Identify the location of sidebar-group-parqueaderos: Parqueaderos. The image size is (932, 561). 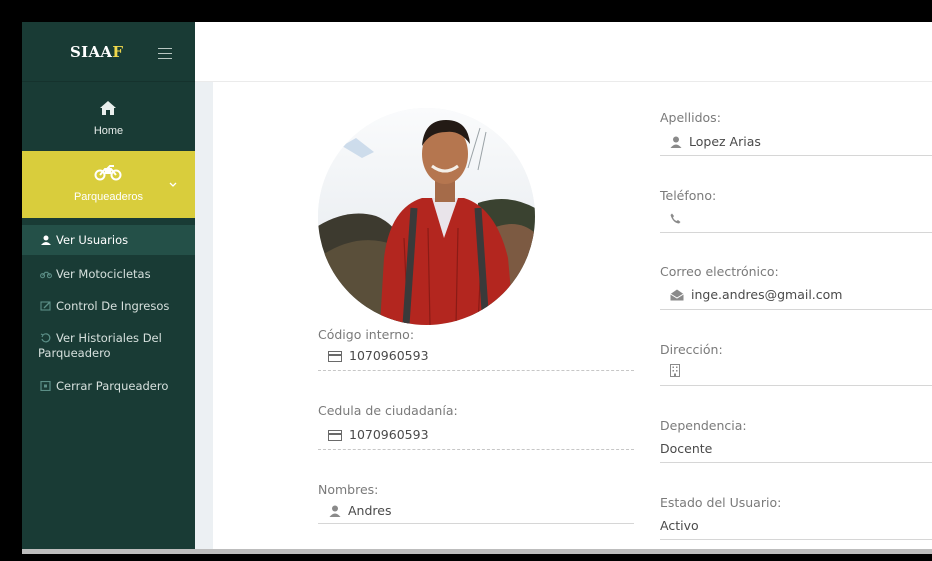
(108, 184).